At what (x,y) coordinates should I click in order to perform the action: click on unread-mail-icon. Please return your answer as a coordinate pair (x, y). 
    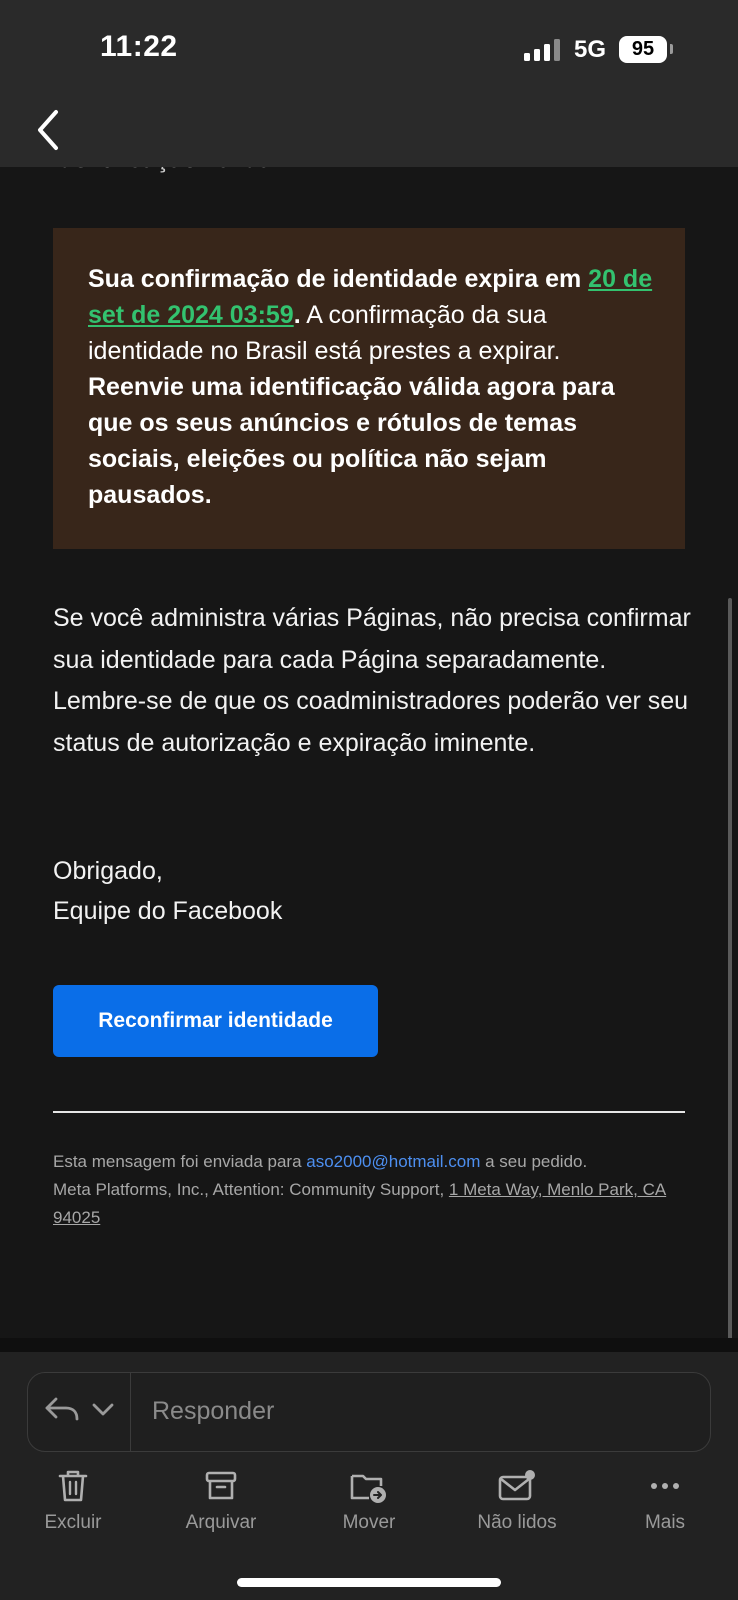
    Looking at the image, I should click on (516, 1485).